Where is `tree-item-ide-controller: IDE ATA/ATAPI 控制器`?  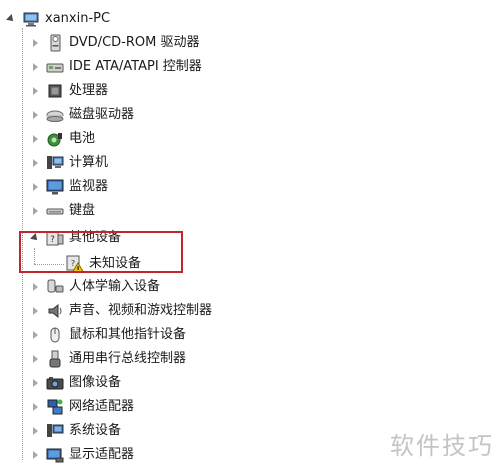 tree-item-ide-controller: IDE ATA/ATAPI 控制器 is located at coordinates (116, 67).